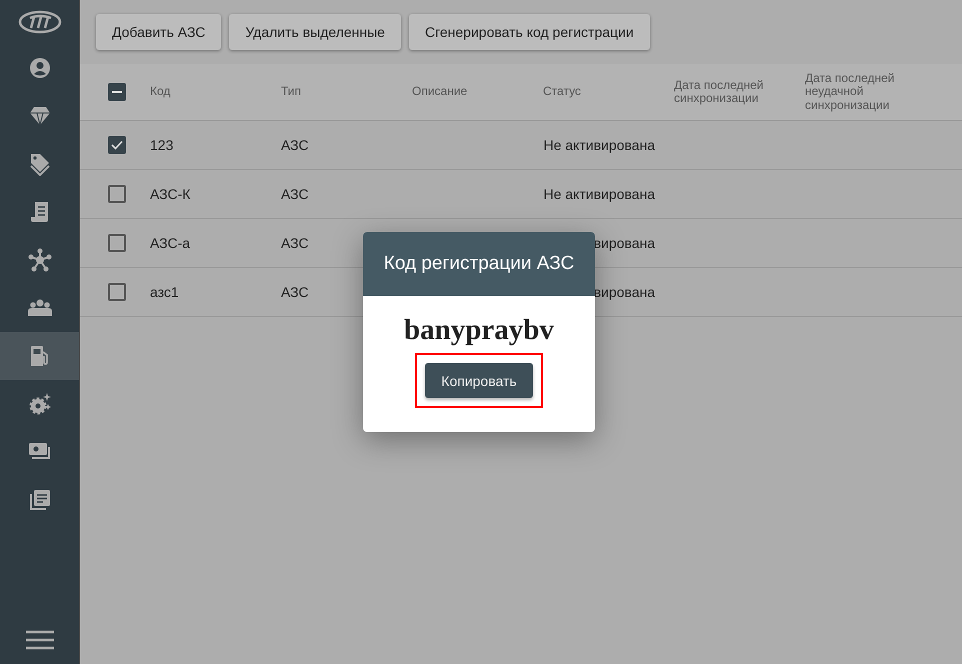 The height and width of the screenshot is (664, 962). I want to click on table-cell: азс1, so click(164, 292).